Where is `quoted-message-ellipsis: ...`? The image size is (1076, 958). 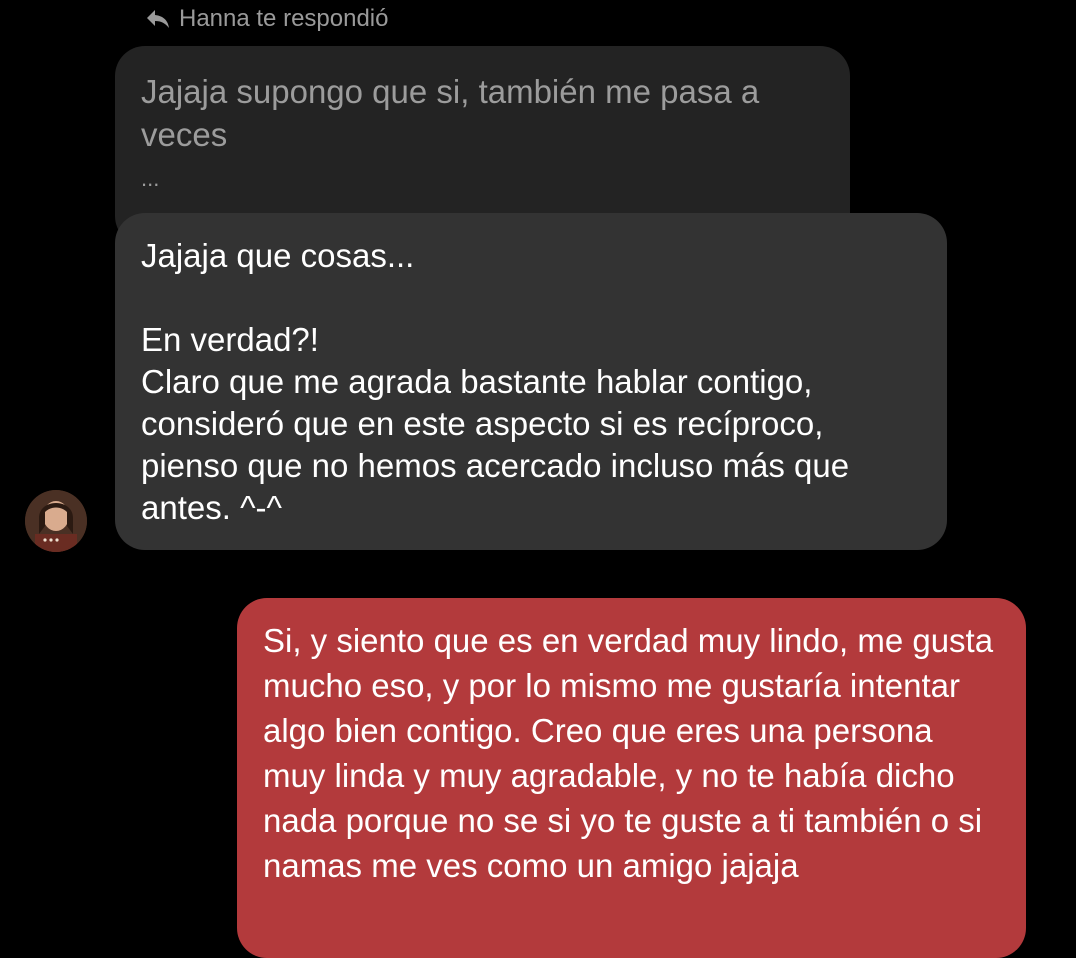 quoted-message-ellipsis: ... is located at coordinates (150, 178).